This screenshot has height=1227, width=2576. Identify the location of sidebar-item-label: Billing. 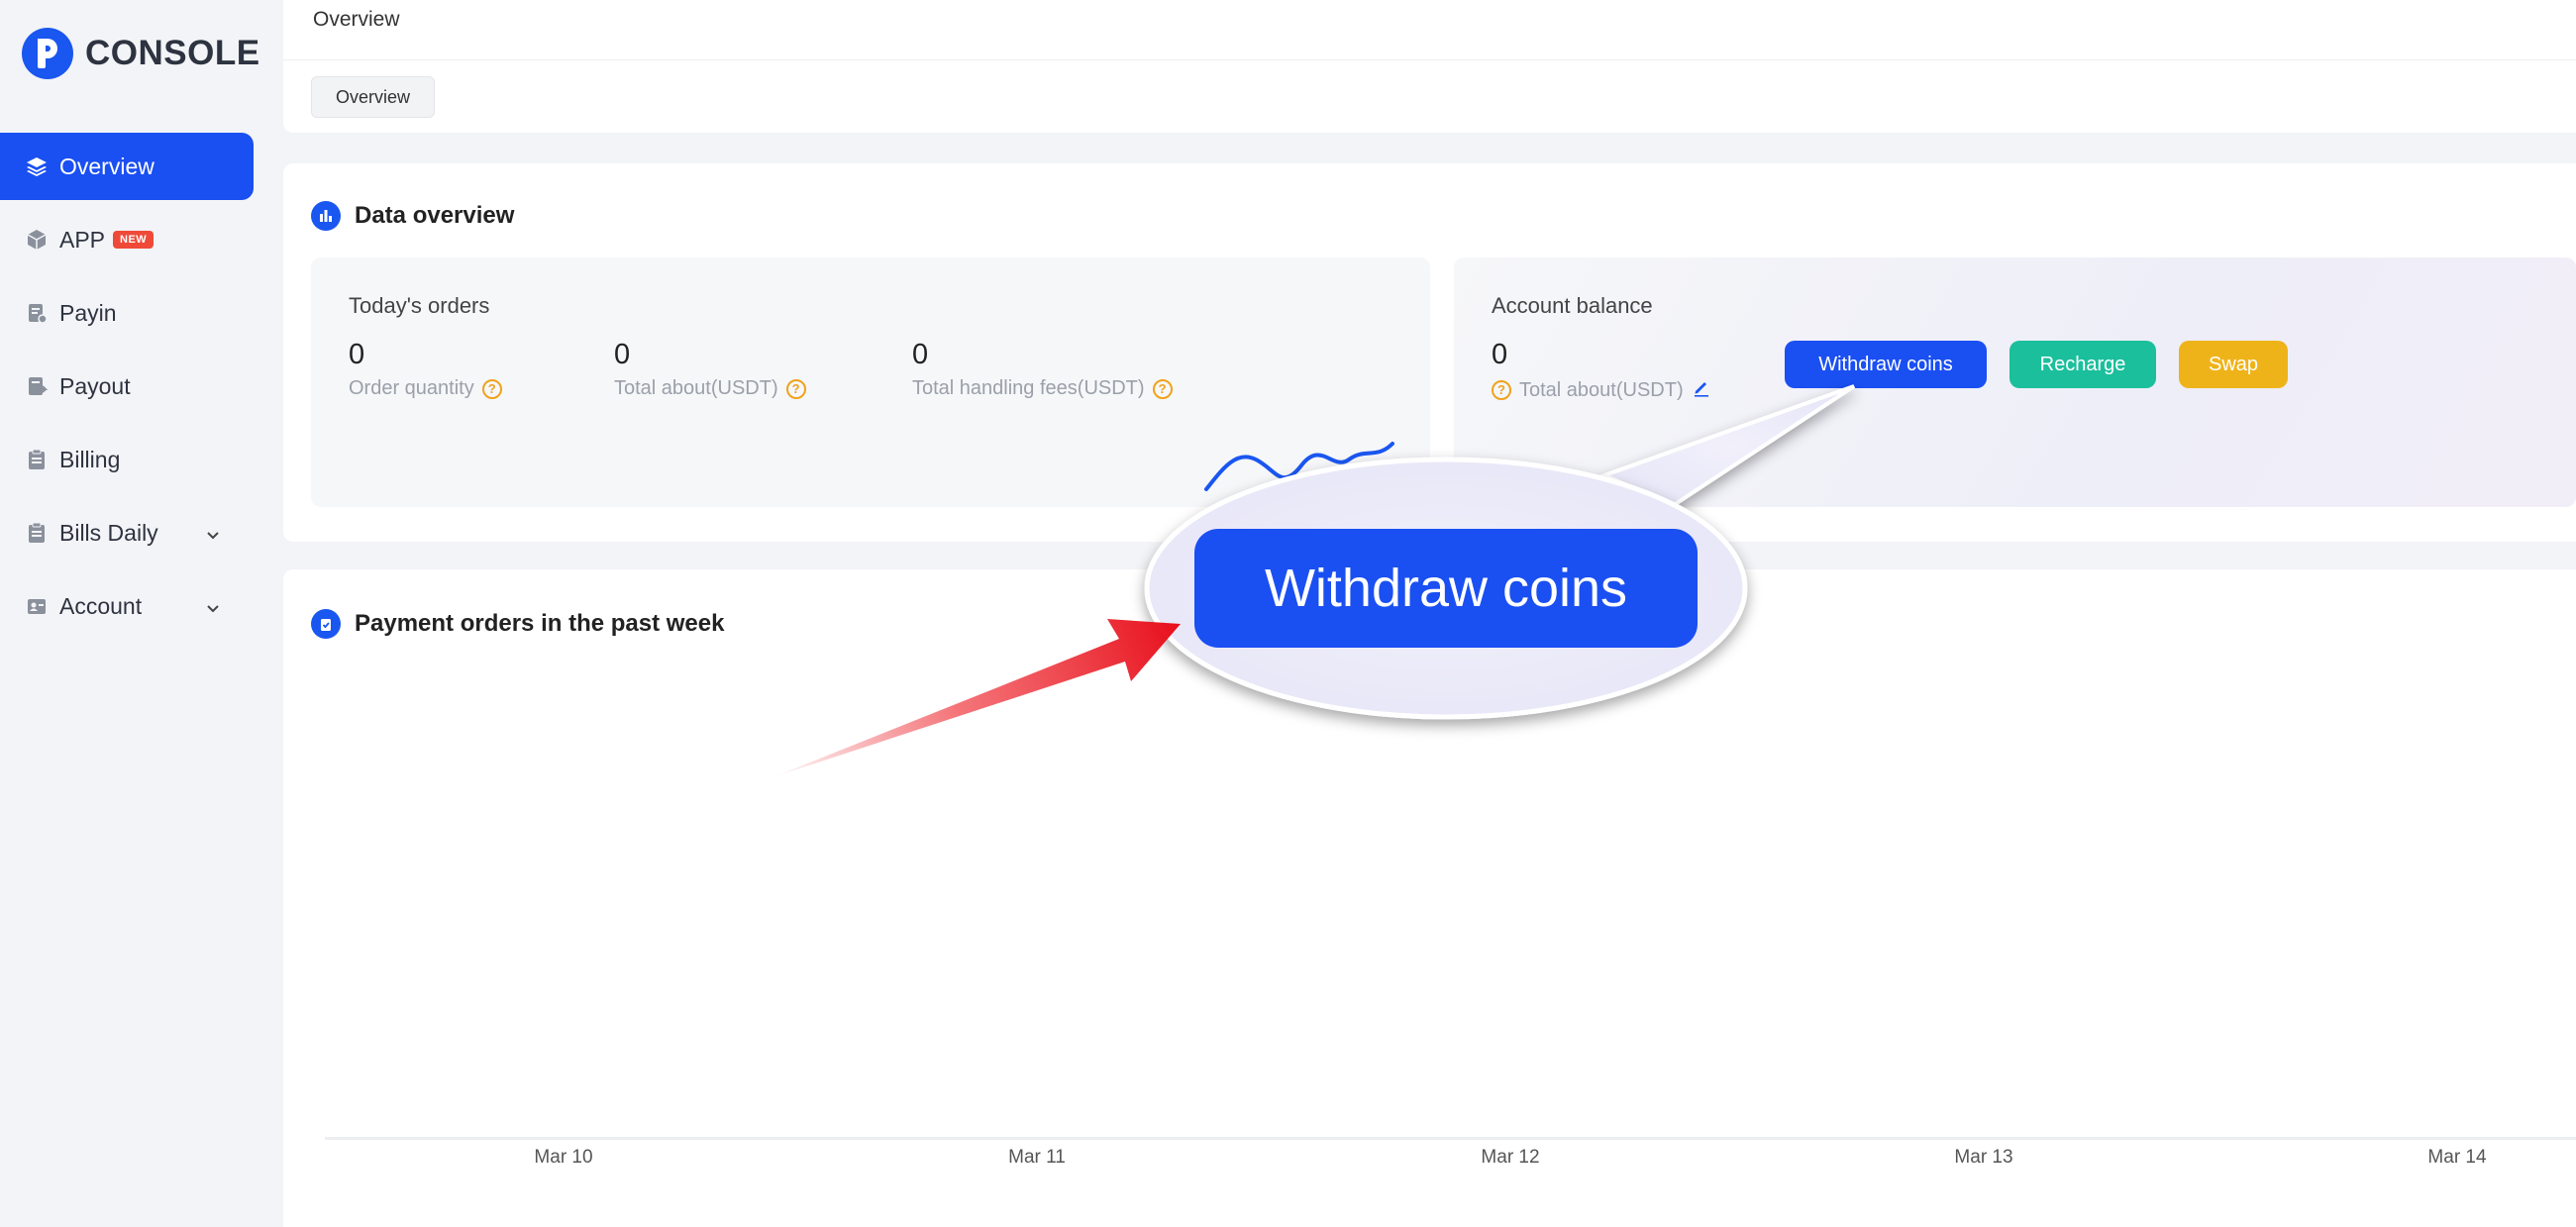
(90, 459).